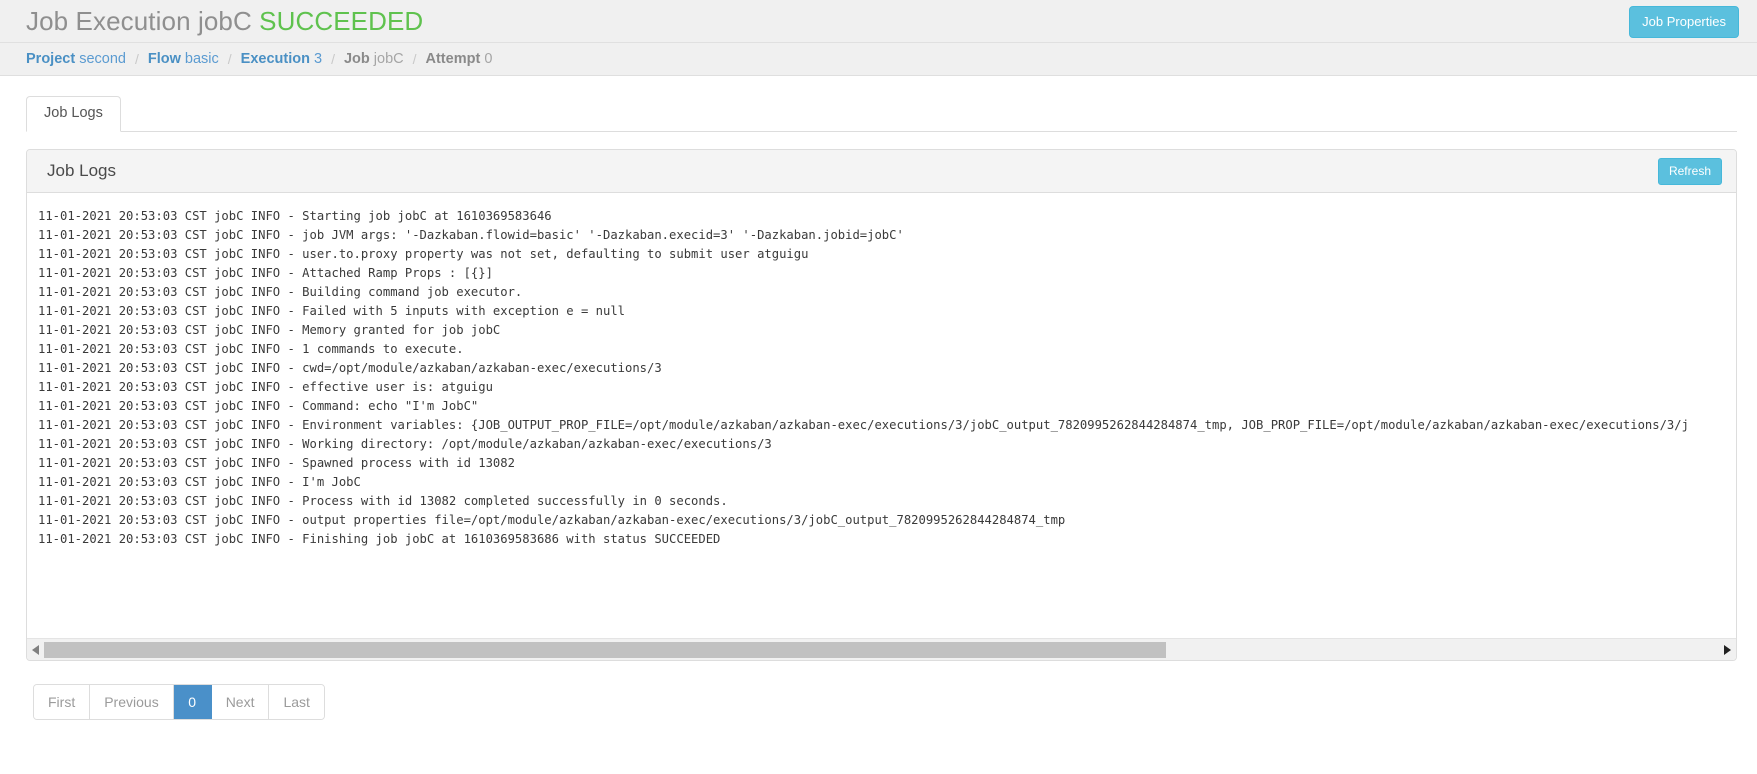 This screenshot has height=774, width=1757. What do you see at coordinates (192, 702) in the screenshot?
I see `pagination-page-0: 0` at bounding box center [192, 702].